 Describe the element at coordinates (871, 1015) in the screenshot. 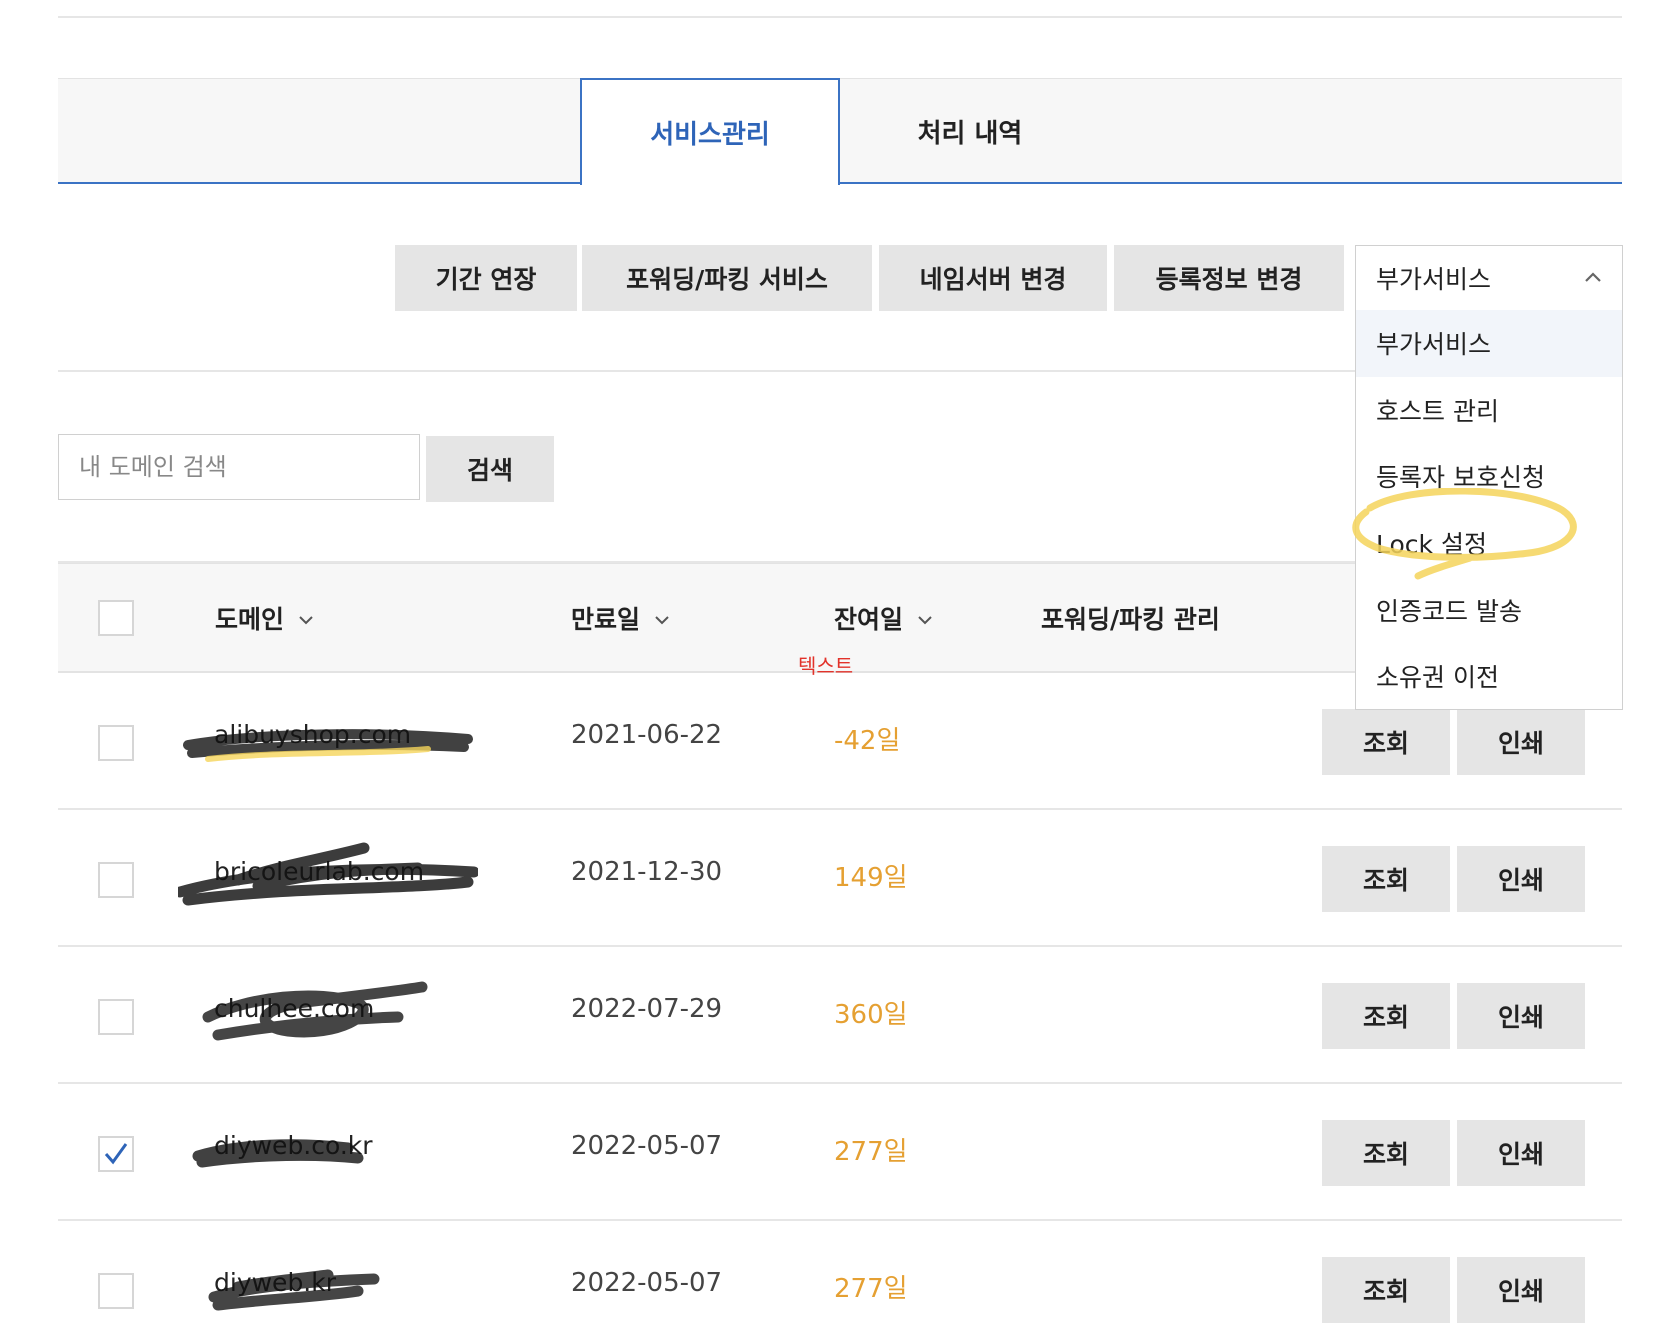

I see `remaining-days: 360일` at that location.